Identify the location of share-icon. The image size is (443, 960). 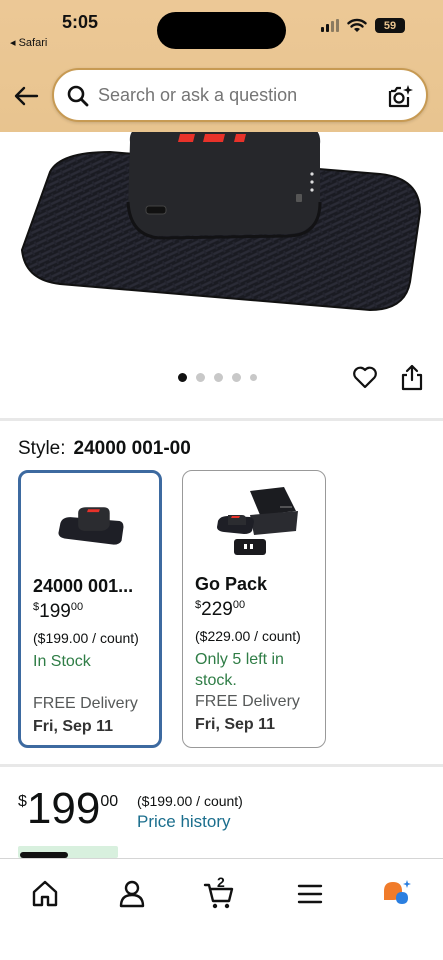
(412, 377).